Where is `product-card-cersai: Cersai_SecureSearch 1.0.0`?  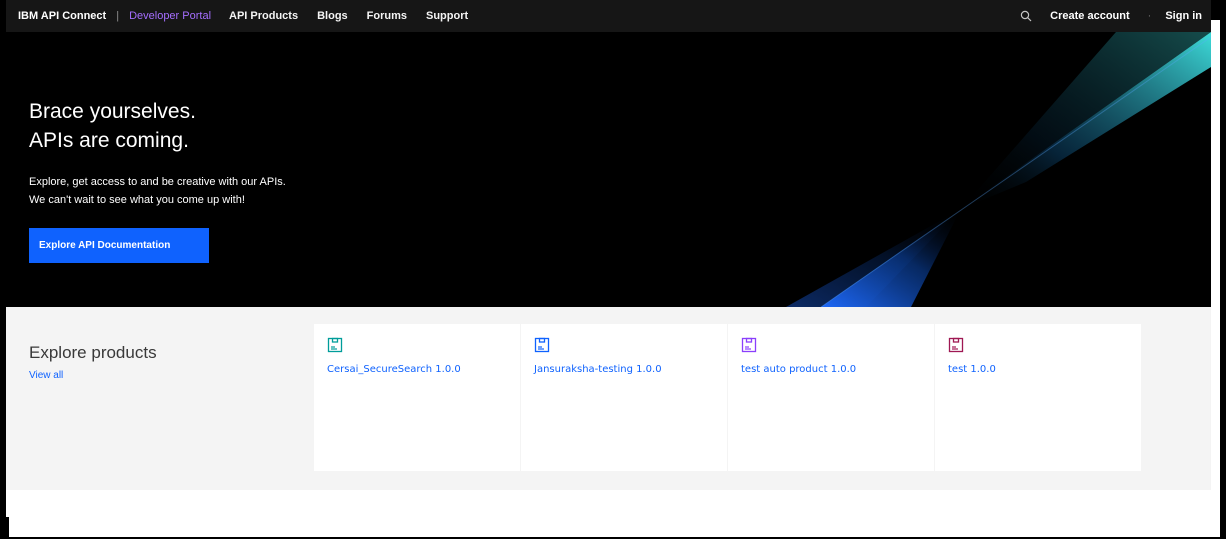 product-card-cersai: Cersai_SecureSearch 1.0.0 is located at coordinates (417, 397).